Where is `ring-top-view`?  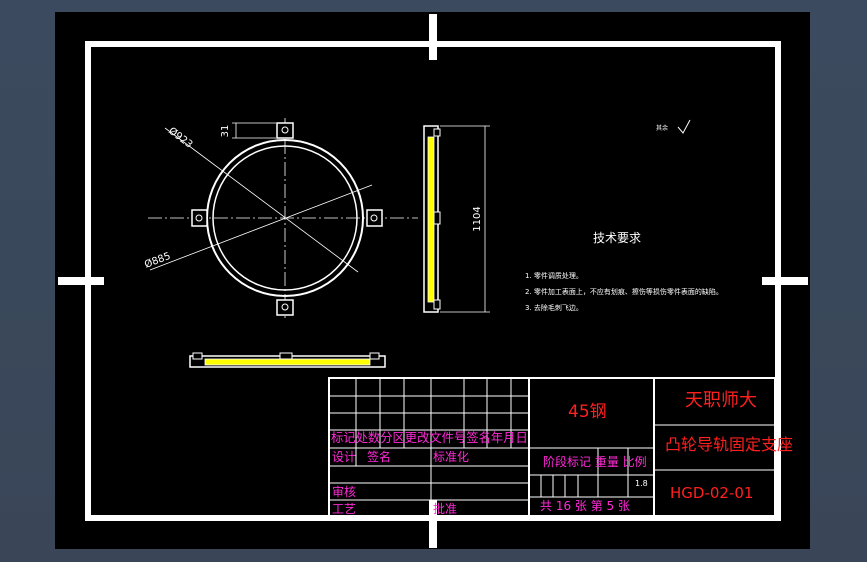
ring-top-view is located at coordinates (287, 360).